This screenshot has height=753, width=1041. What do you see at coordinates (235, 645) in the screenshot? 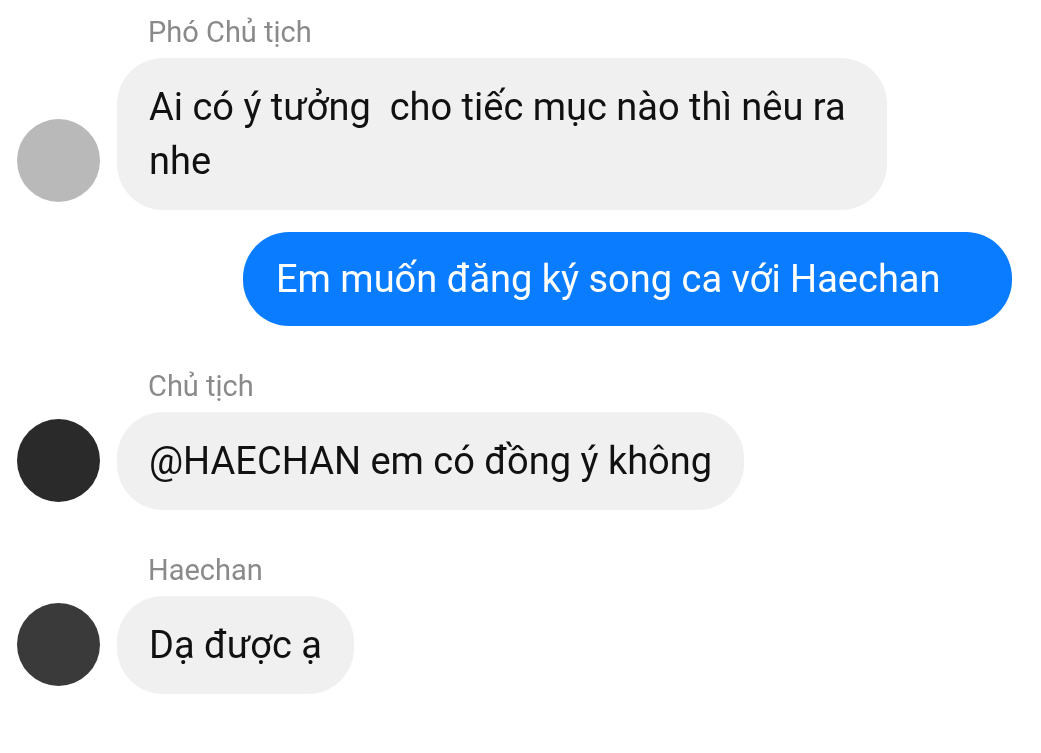
I see `message-bubble: Dạ được ạ` at bounding box center [235, 645].